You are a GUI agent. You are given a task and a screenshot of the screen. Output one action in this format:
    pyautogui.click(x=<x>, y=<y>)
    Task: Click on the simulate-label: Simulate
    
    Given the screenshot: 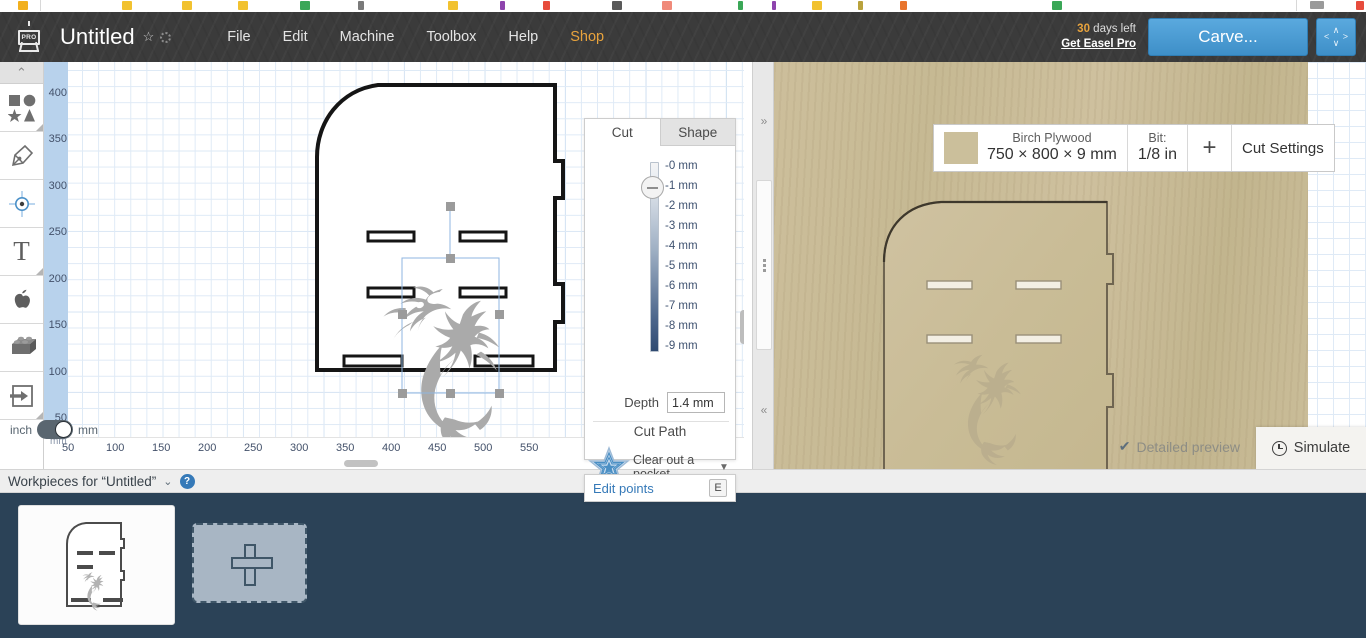 What is the action you would take?
    pyautogui.click(x=1322, y=448)
    